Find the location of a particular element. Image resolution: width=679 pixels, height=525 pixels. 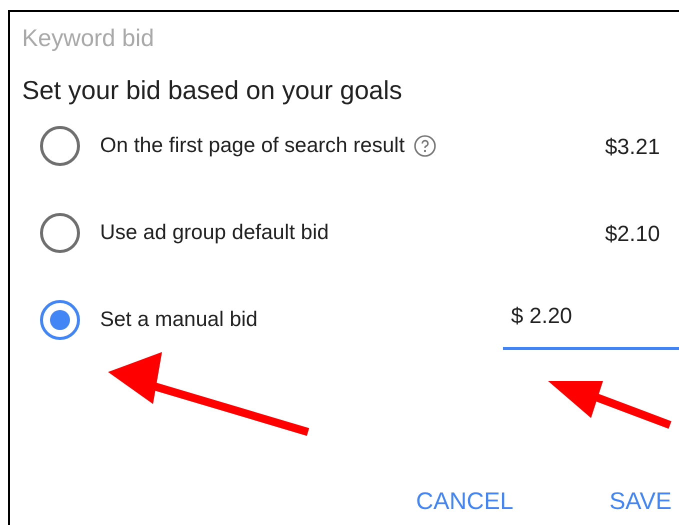

option-label: Set a manual bid is located at coordinates (179, 320).